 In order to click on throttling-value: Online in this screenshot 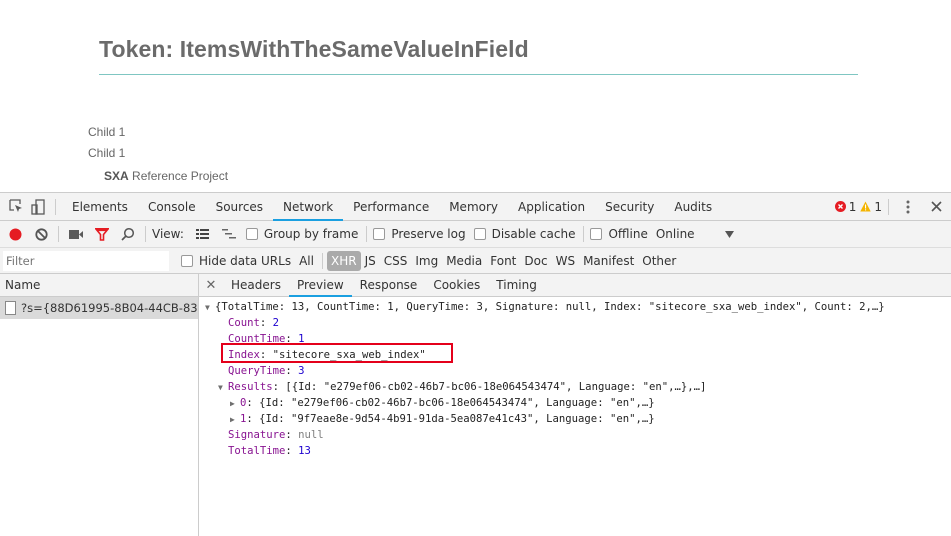, I will do `click(675, 234)`.